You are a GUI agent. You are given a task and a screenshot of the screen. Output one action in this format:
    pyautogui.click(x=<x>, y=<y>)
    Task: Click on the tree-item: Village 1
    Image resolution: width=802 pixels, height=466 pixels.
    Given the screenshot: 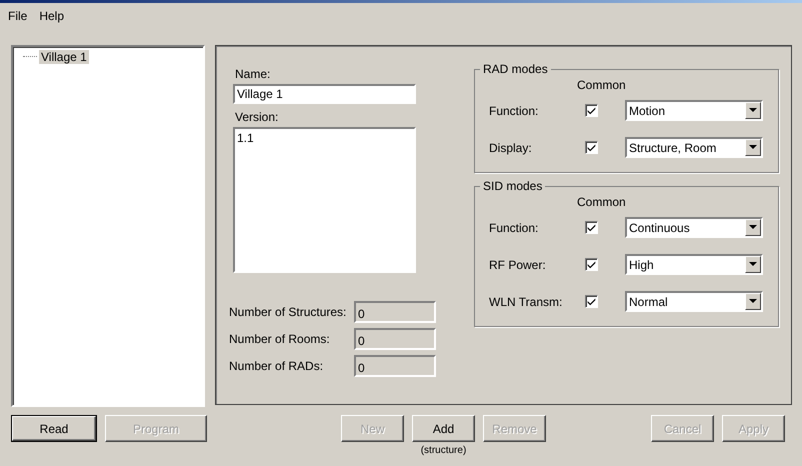 What is the action you would take?
    pyautogui.click(x=64, y=57)
    